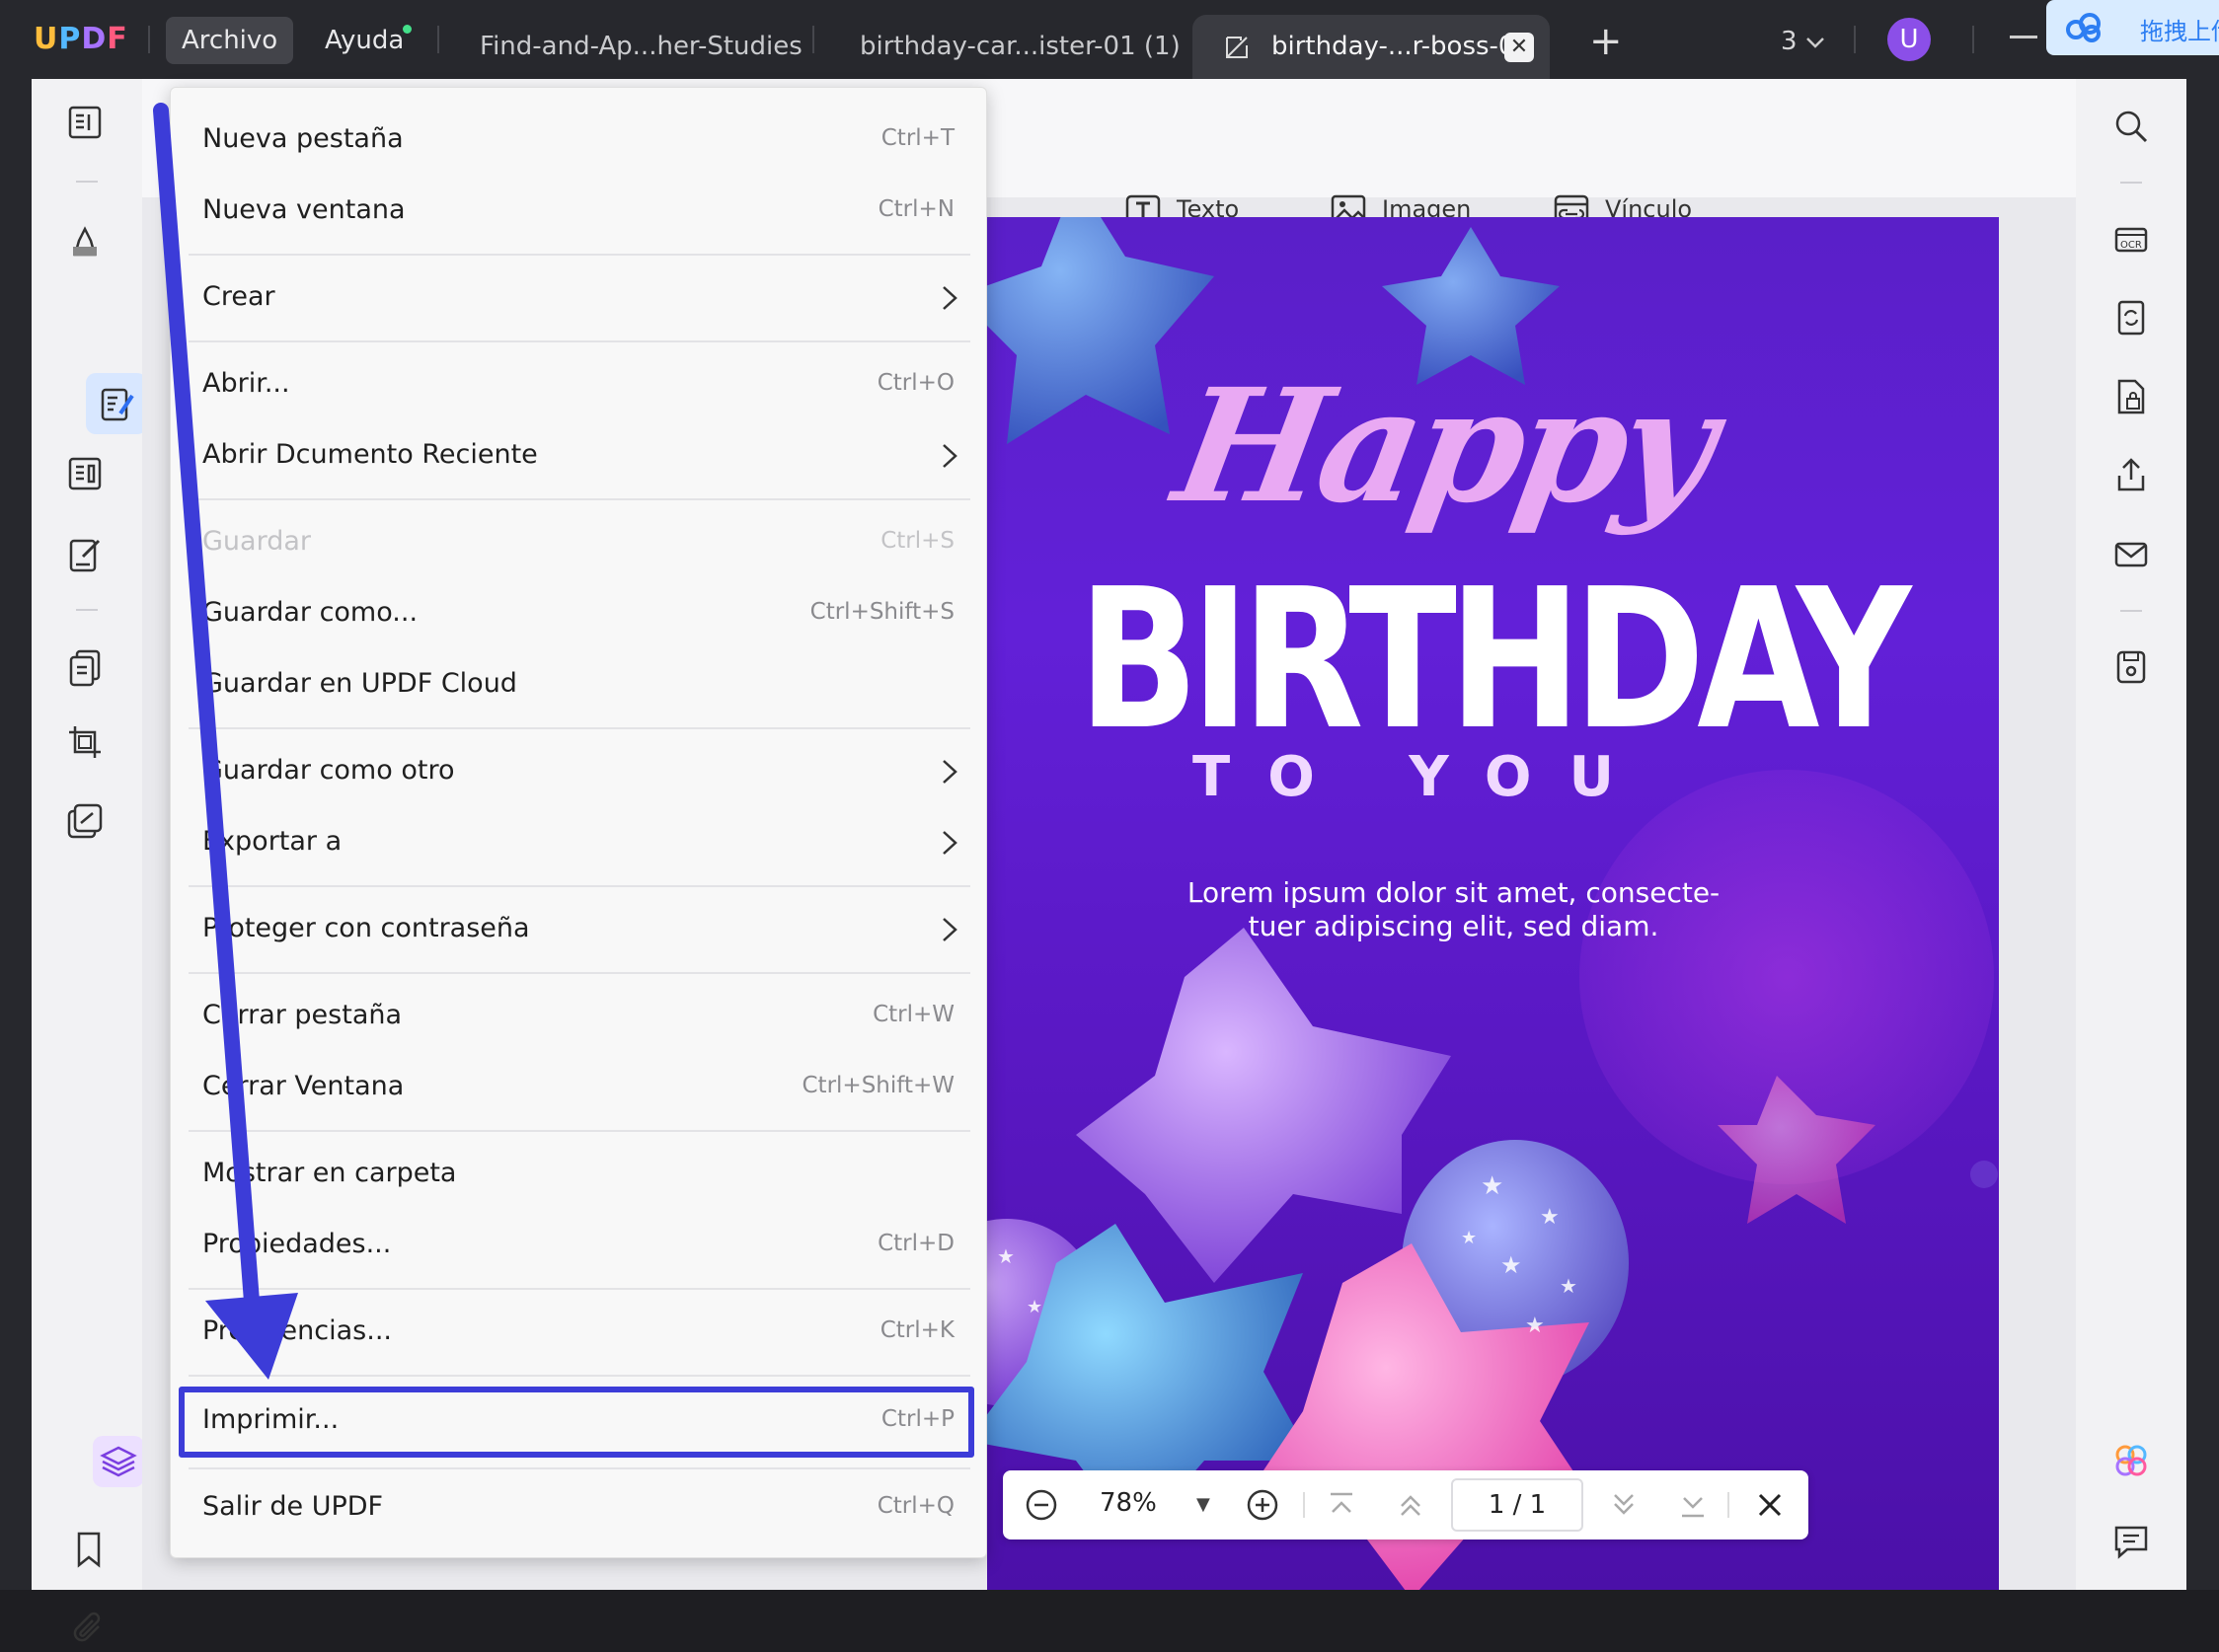  Describe the element at coordinates (1411, 1505) in the screenshot. I see `previous-page-icon` at that location.